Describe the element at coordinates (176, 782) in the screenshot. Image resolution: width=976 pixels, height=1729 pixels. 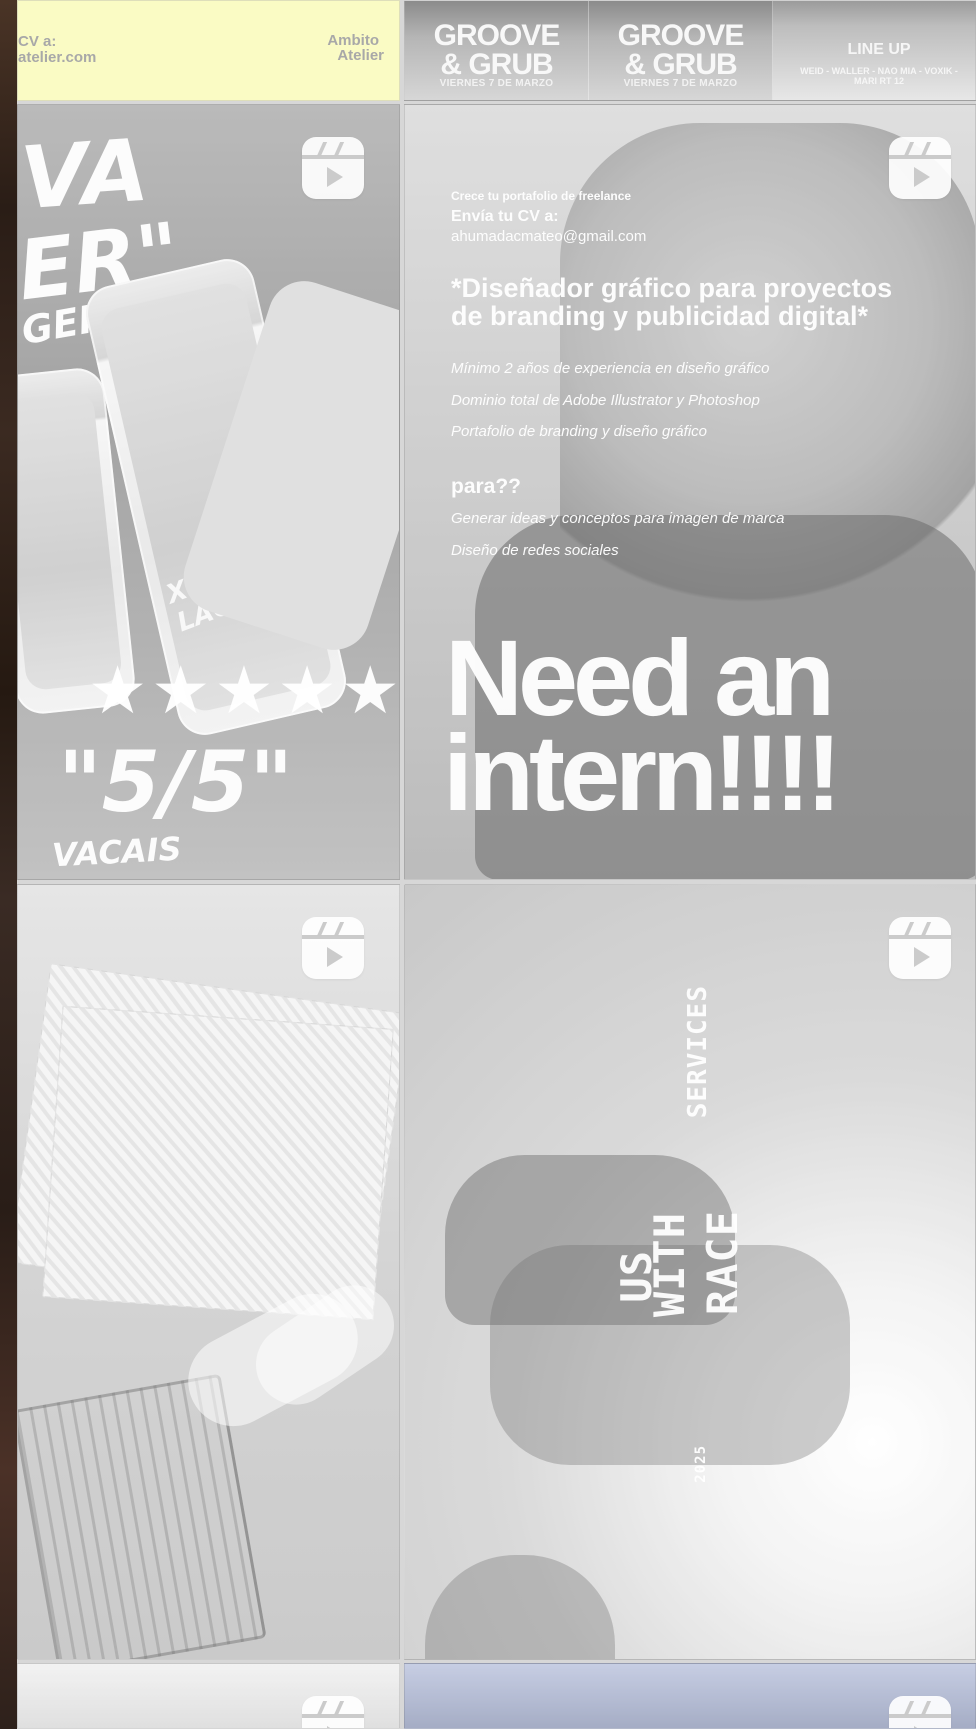
I see `beer-rating: "5/5"` at that location.